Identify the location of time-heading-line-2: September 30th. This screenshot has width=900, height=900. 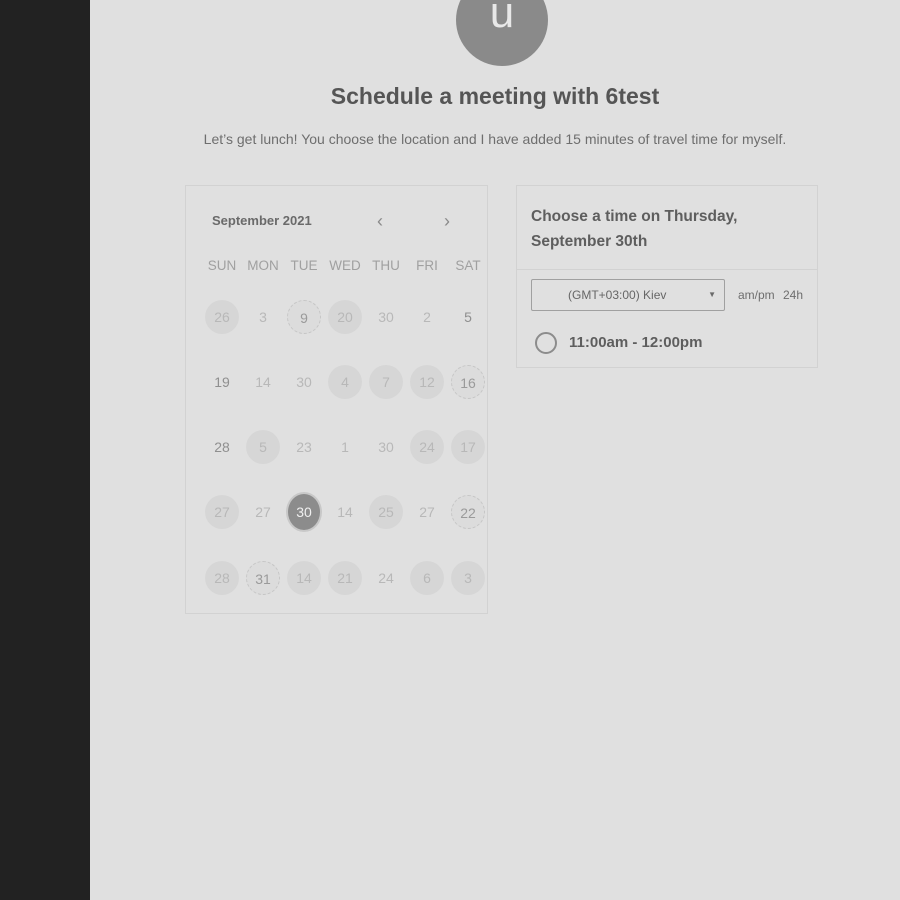
(589, 241).